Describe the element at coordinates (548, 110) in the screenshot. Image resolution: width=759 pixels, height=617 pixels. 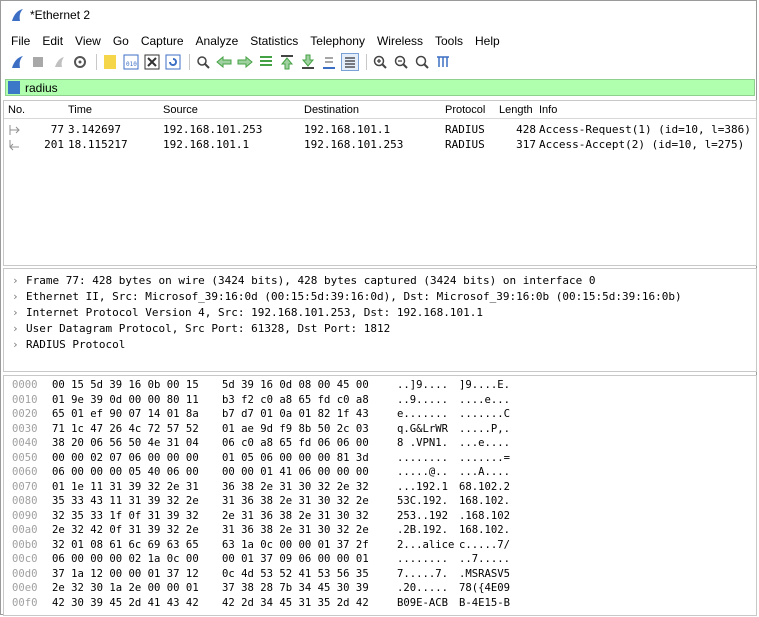
I see `column-header-info: Info` at that location.